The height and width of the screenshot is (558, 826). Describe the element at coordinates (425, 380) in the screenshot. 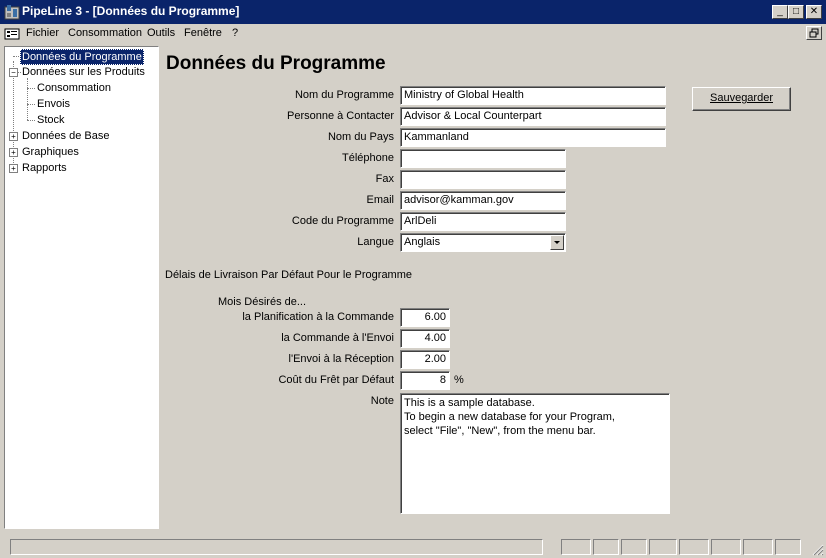

I see `freight-cost-field: 8` at that location.